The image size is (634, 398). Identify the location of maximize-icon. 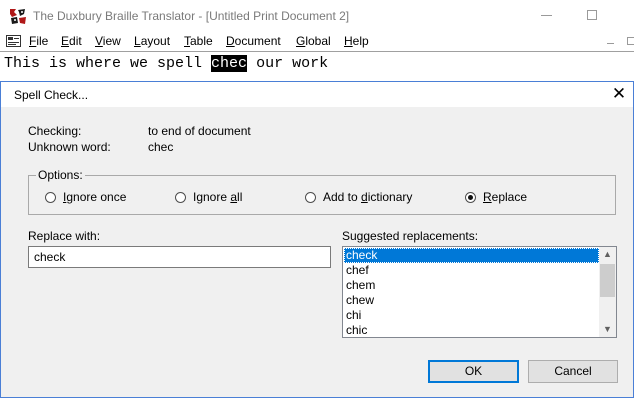
(592, 15).